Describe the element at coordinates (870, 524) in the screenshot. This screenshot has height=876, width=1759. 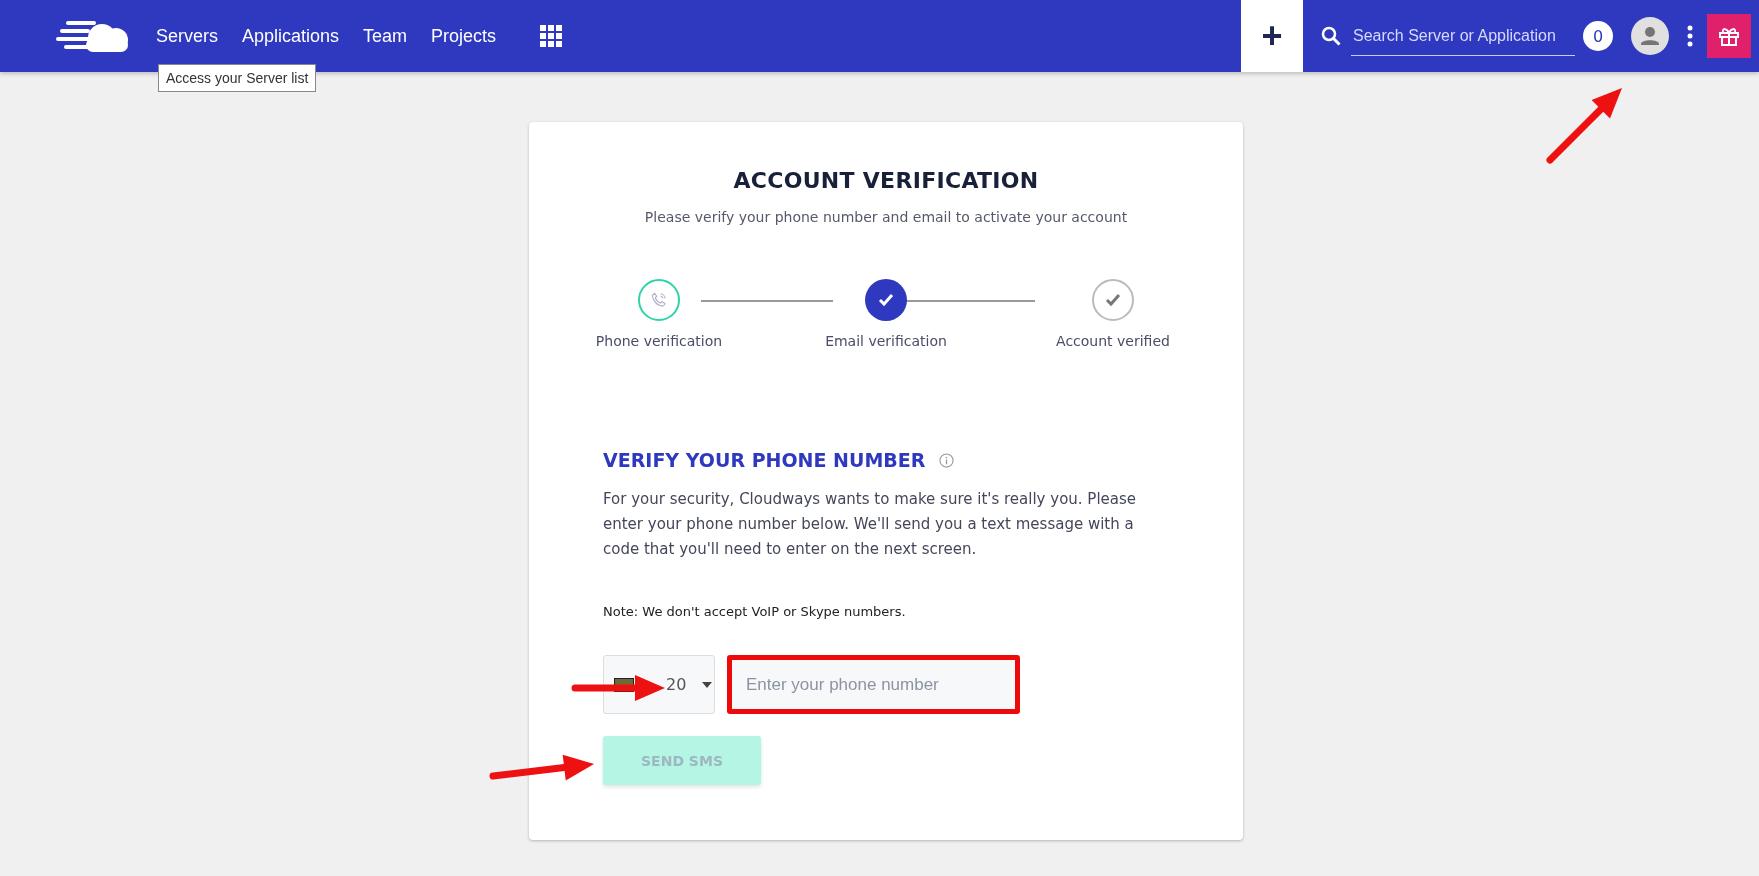
I see `description: For your security, Cloudways wants to make sure it's really you. Please enter your phone number below. We'll send you a text message with a code that you'll need to enter on the next screen.` at that location.